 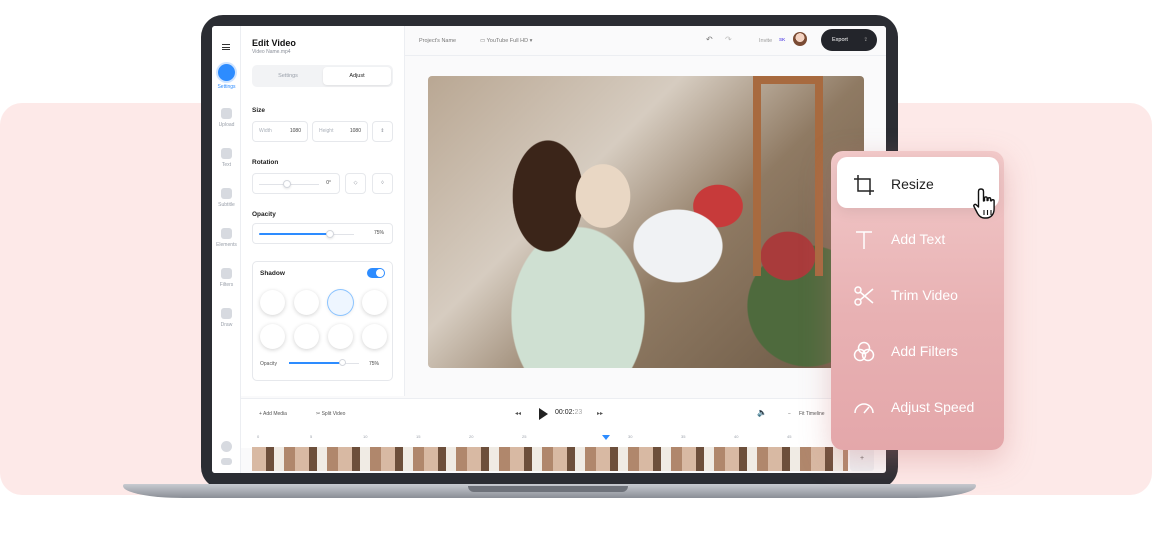 I want to click on tick-label: 40, so click(x=736, y=436).